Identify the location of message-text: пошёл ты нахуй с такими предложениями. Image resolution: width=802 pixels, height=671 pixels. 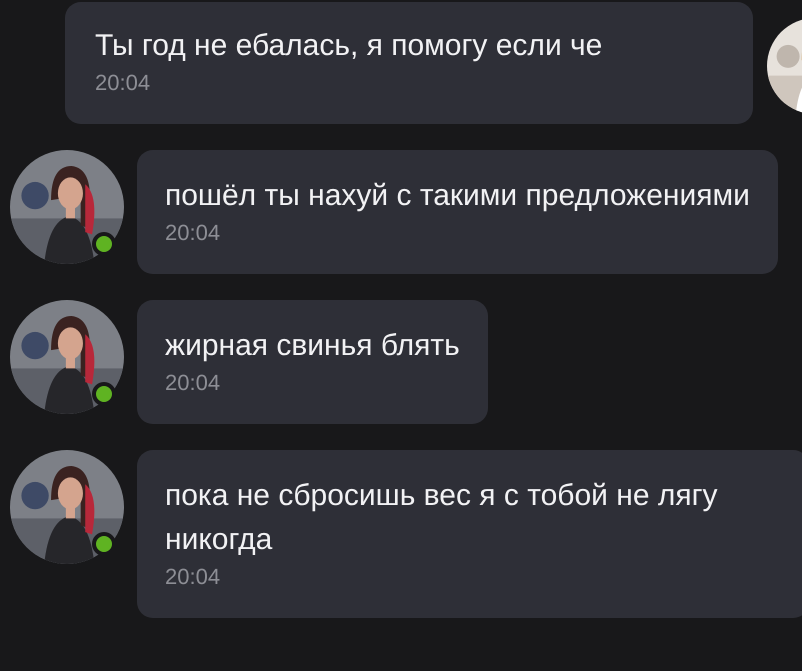
(457, 196).